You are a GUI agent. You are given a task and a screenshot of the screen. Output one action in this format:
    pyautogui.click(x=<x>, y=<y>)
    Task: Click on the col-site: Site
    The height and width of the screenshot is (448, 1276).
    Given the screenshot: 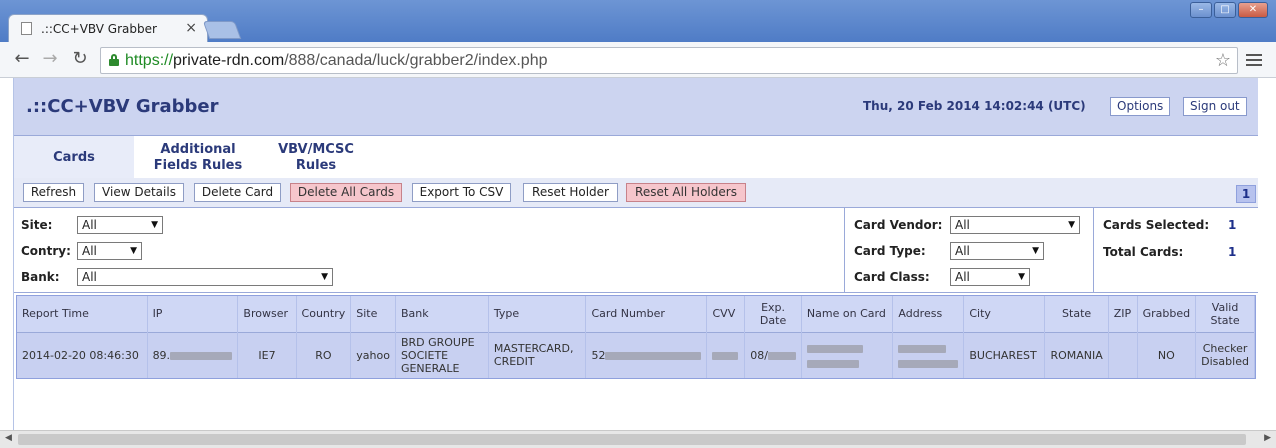 What is the action you would take?
    pyautogui.click(x=373, y=314)
    